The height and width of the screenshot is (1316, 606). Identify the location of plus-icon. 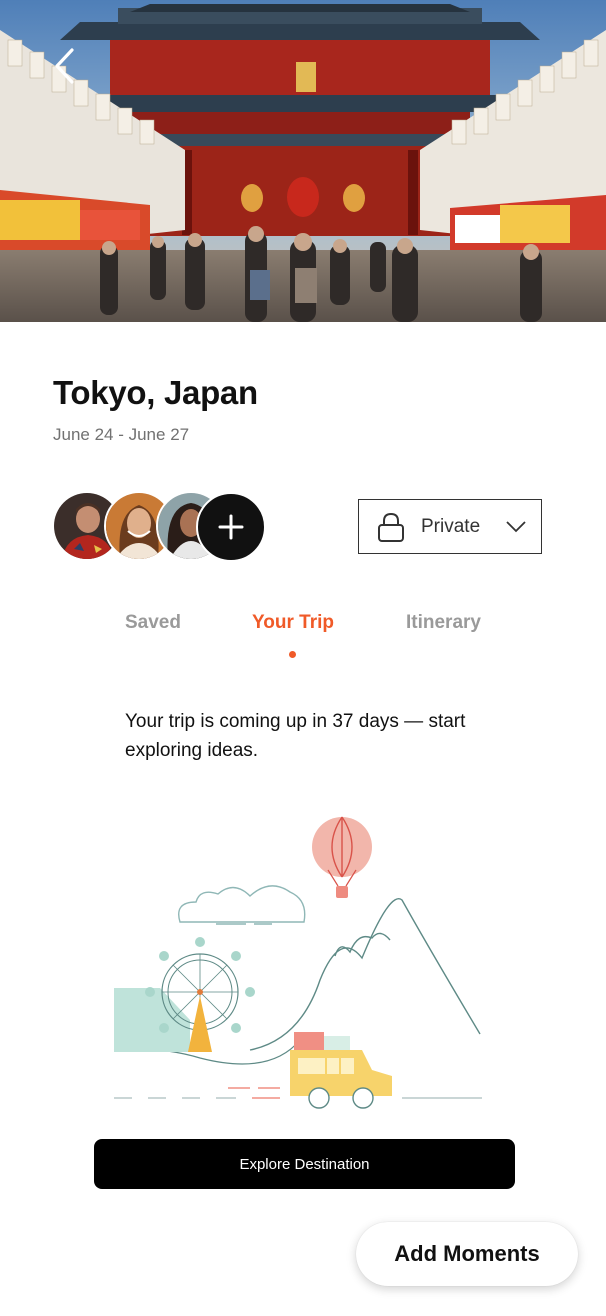
(231, 527).